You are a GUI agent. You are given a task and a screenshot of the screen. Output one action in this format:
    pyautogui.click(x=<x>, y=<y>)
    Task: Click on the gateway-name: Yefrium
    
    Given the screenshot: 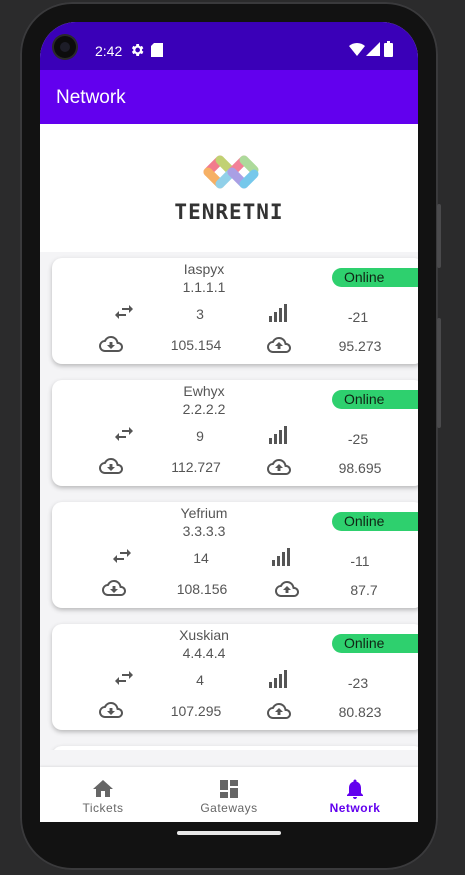 What is the action you would take?
    pyautogui.click(x=204, y=513)
    